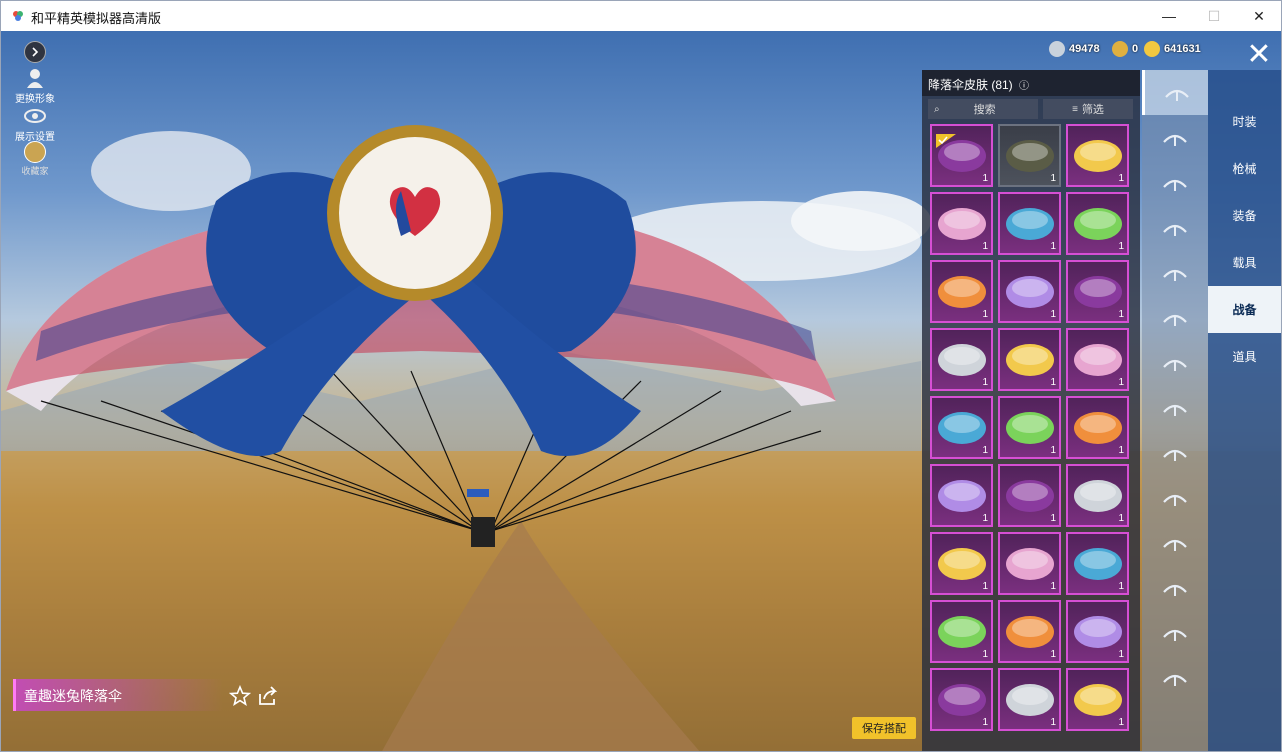  Describe the element at coordinates (1175, 632) in the screenshot. I see `magic-wand-icon` at that location.